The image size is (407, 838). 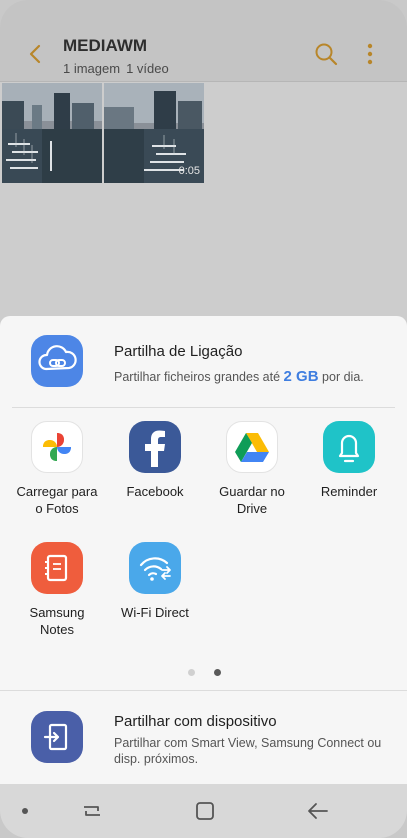 I want to click on chevron-left-icon, so click(x=35, y=54).